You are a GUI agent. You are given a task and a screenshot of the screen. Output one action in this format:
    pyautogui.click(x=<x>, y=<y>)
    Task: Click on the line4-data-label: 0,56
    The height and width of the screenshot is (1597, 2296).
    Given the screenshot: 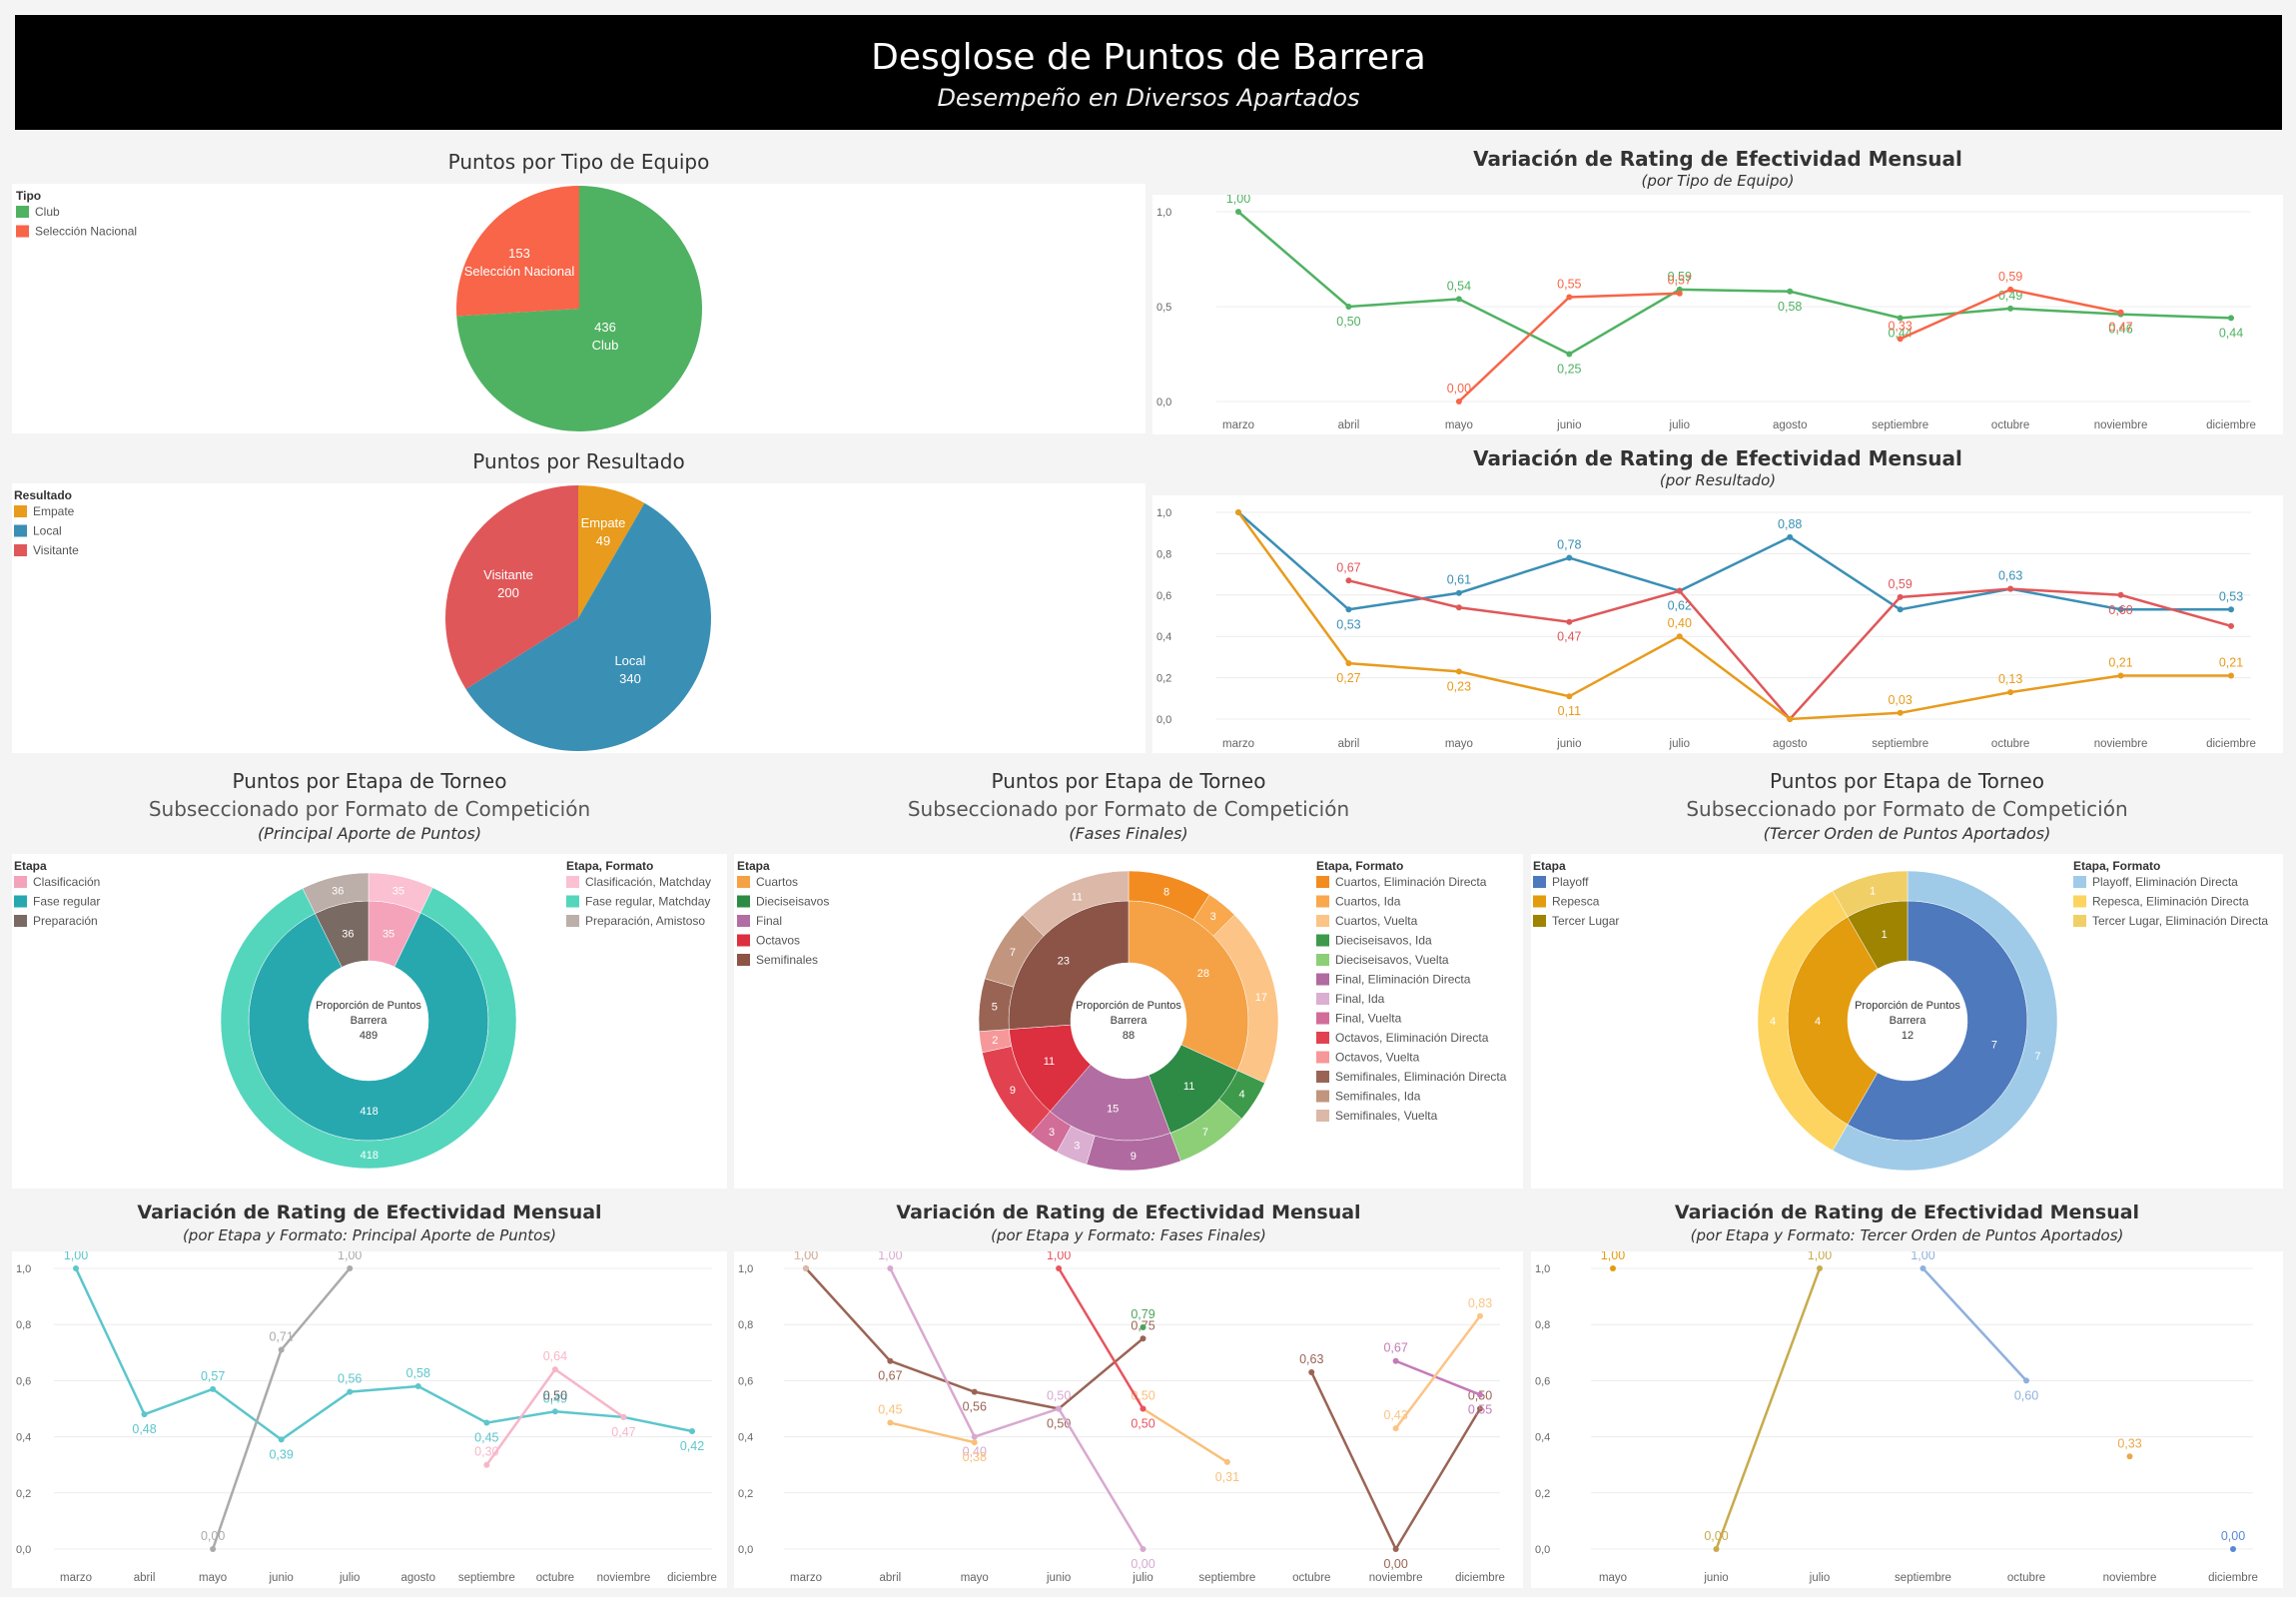 What is the action you would take?
    pyautogui.click(x=975, y=1407)
    